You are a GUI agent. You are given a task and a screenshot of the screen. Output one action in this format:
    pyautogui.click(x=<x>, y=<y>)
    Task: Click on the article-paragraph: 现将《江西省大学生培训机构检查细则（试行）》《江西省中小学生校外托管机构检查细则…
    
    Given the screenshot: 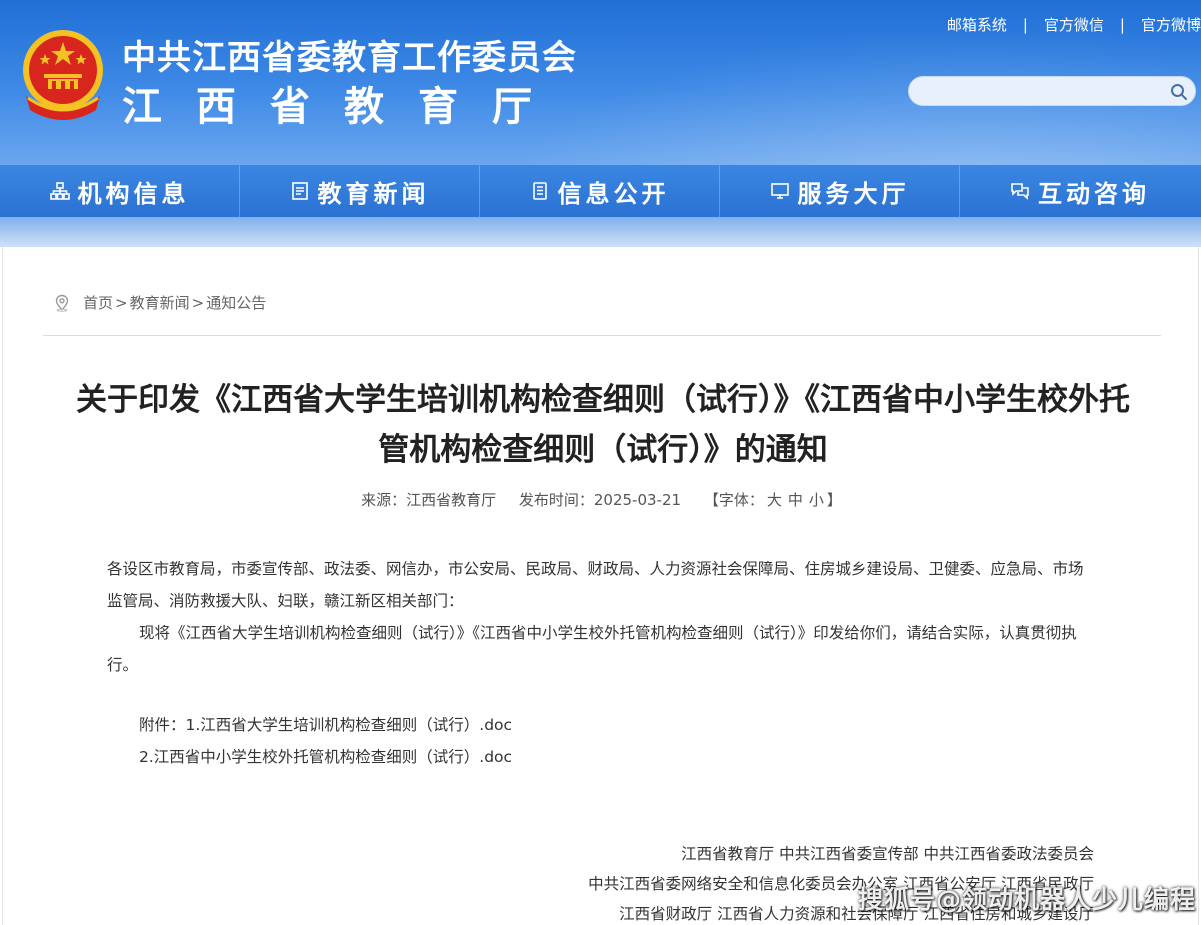 What is the action you would take?
    pyautogui.click(x=592, y=649)
    